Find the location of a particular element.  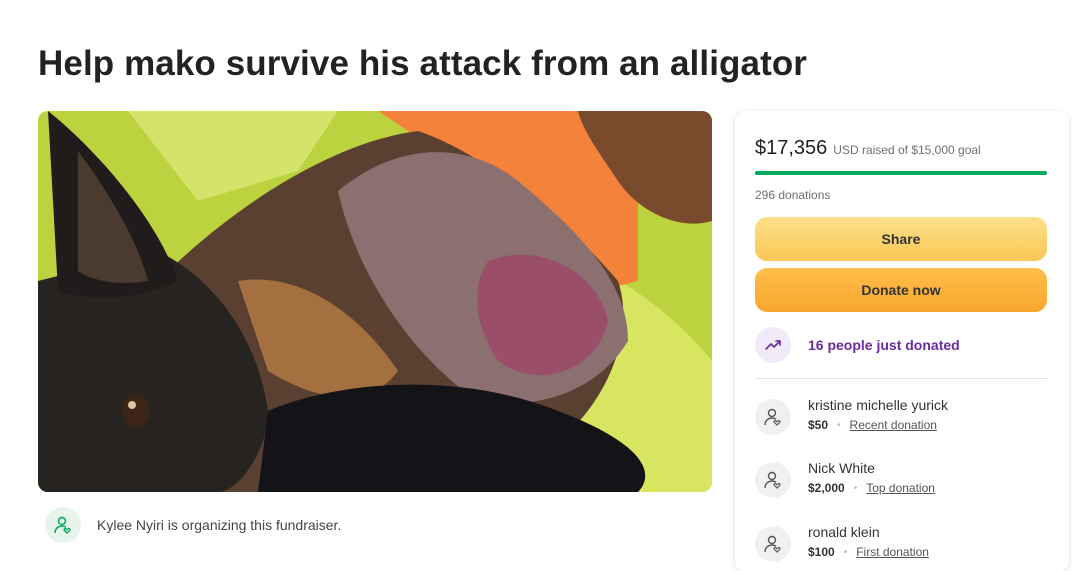

raised-summary: $17,356 USD raised of $15,000 goal is located at coordinates (868, 148).